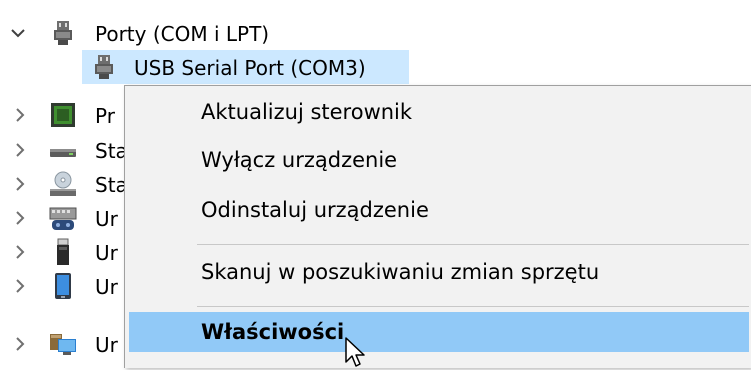  Describe the element at coordinates (63, 286) in the screenshot. I see `portable-device-icon` at that location.